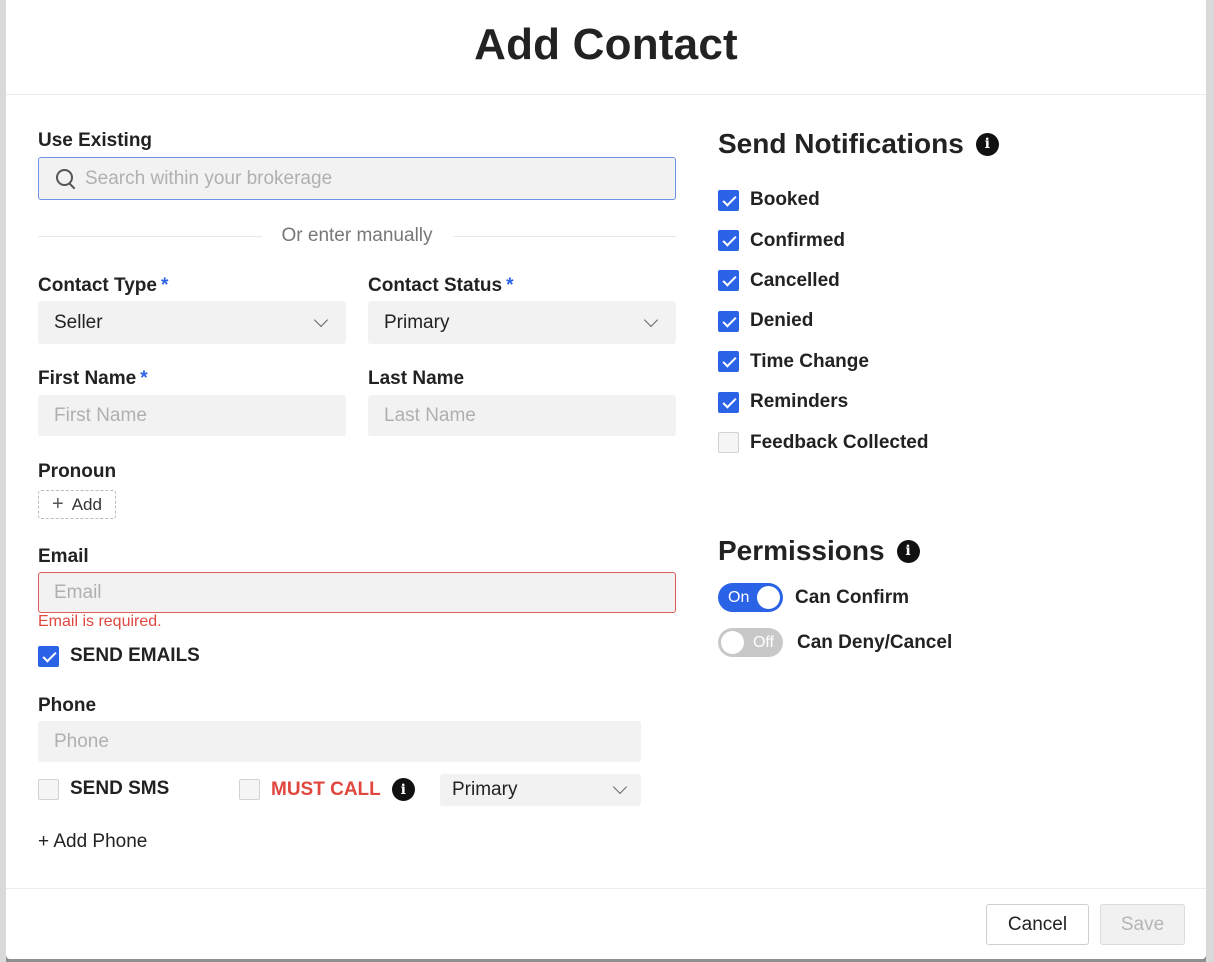 The width and height of the screenshot is (1214, 962). Describe the element at coordinates (522, 415) in the screenshot. I see `last-name-field` at that location.